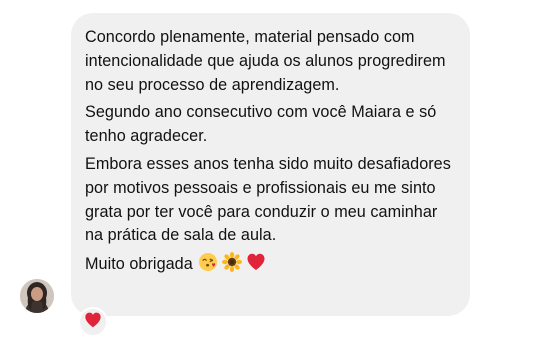  I want to click on avatar-photo, so click(37, 296).